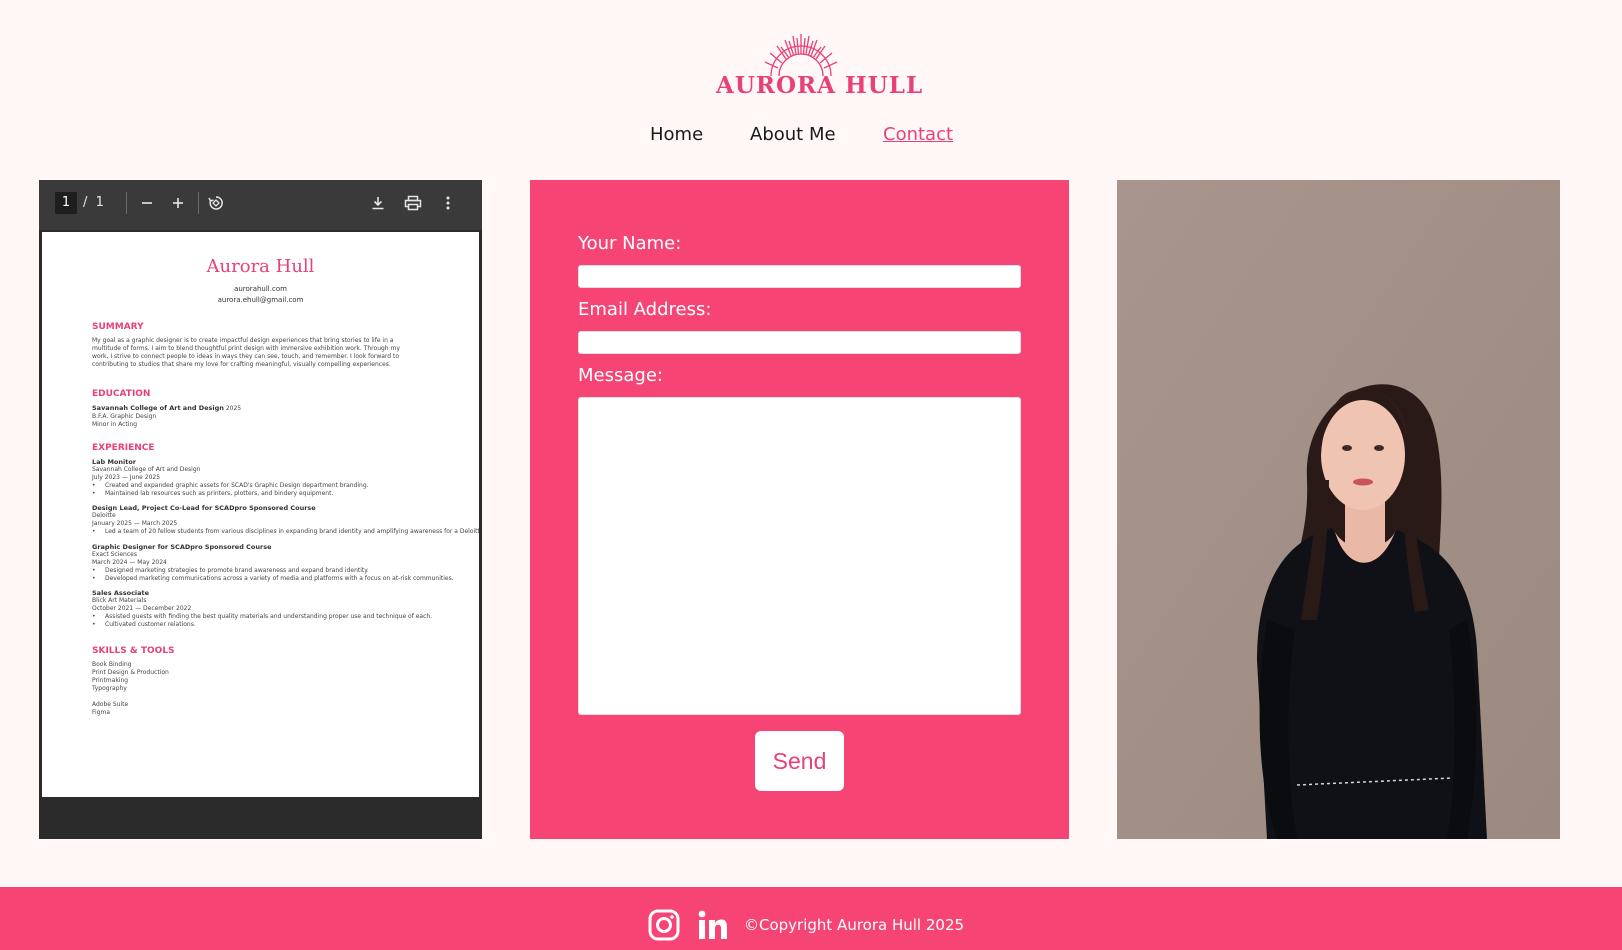 Image resolution: width=1622 pixels, height=950 pixels. I want to click on message-field, so click(799, 556).